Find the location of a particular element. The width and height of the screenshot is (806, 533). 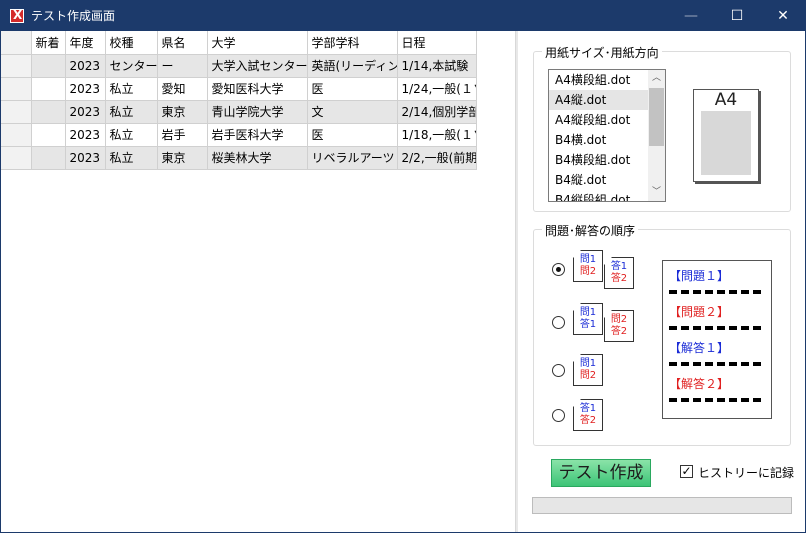

paper-preview-body is located at coordinates (726, 143).